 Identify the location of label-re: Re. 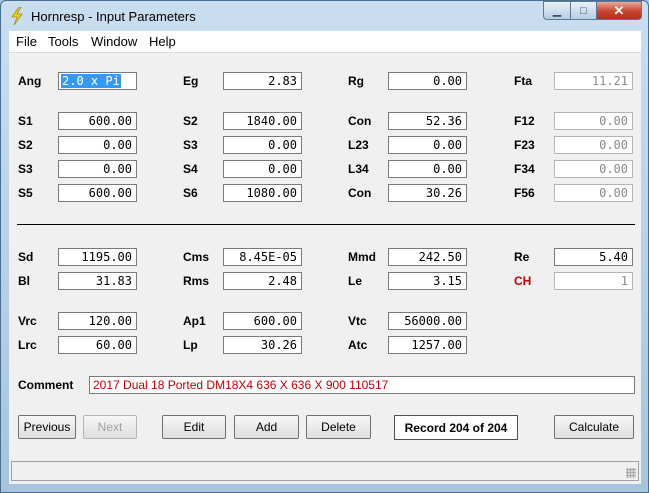
(522, 257).